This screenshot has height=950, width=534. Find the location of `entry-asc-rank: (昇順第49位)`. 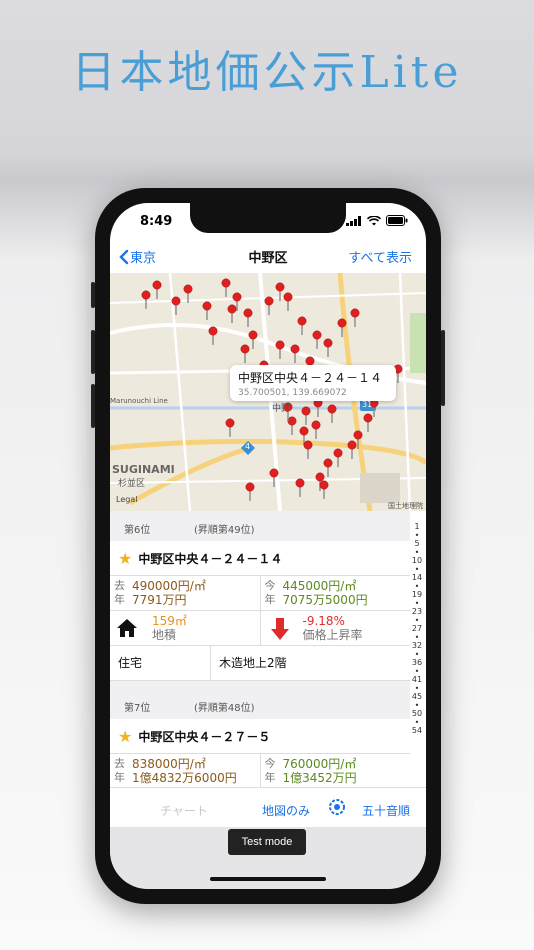

entry-asc-rank: (昇順第49位) is located at coordinates (224, 530).